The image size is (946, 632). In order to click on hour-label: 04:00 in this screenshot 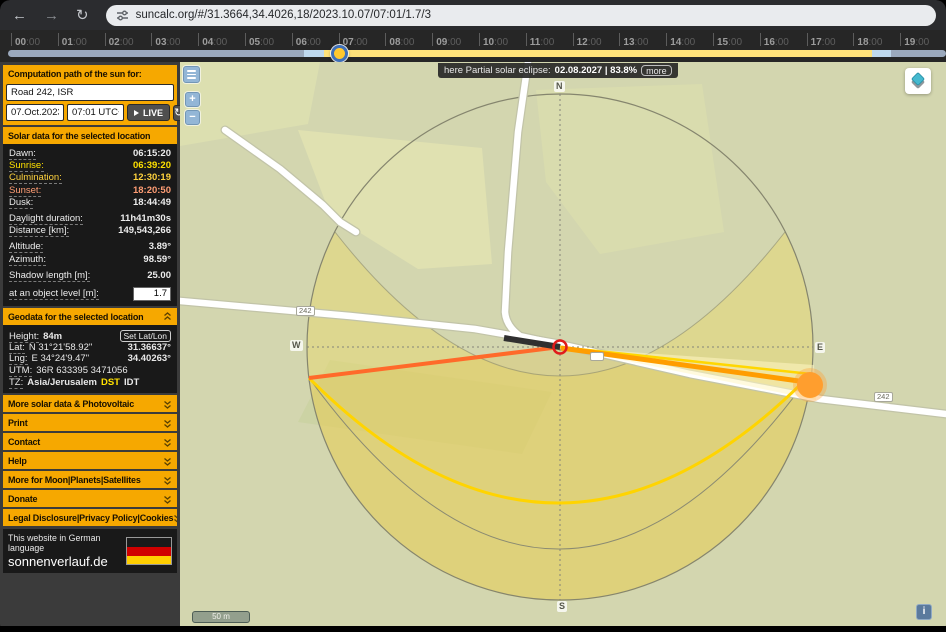, I will do `click(212, 40)`.